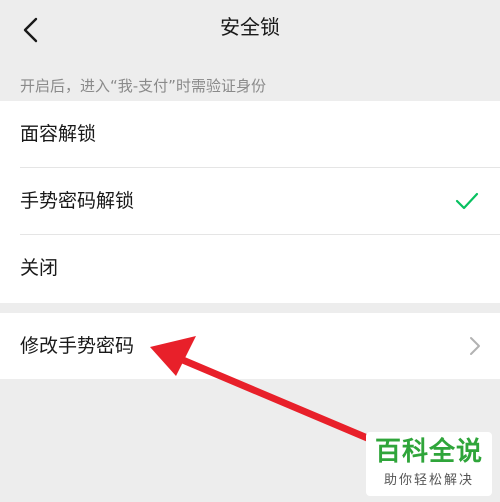 This screenshot has height=502, width=500. Describe the element at coordinates (143, 86) in the screenshot. I see `section-hint: 开启后，进入“我-支付”时需验证身份` at that location.